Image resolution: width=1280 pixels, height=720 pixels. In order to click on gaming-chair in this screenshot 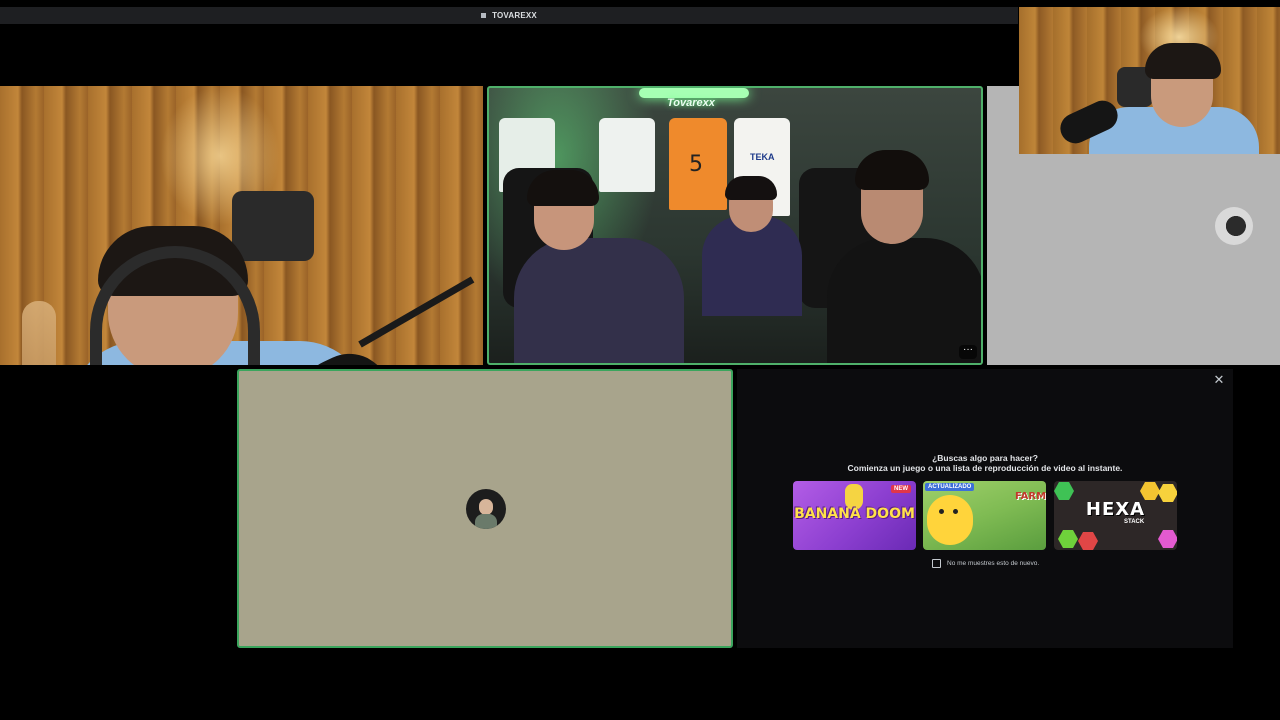, I will do `click(273, 226)`.